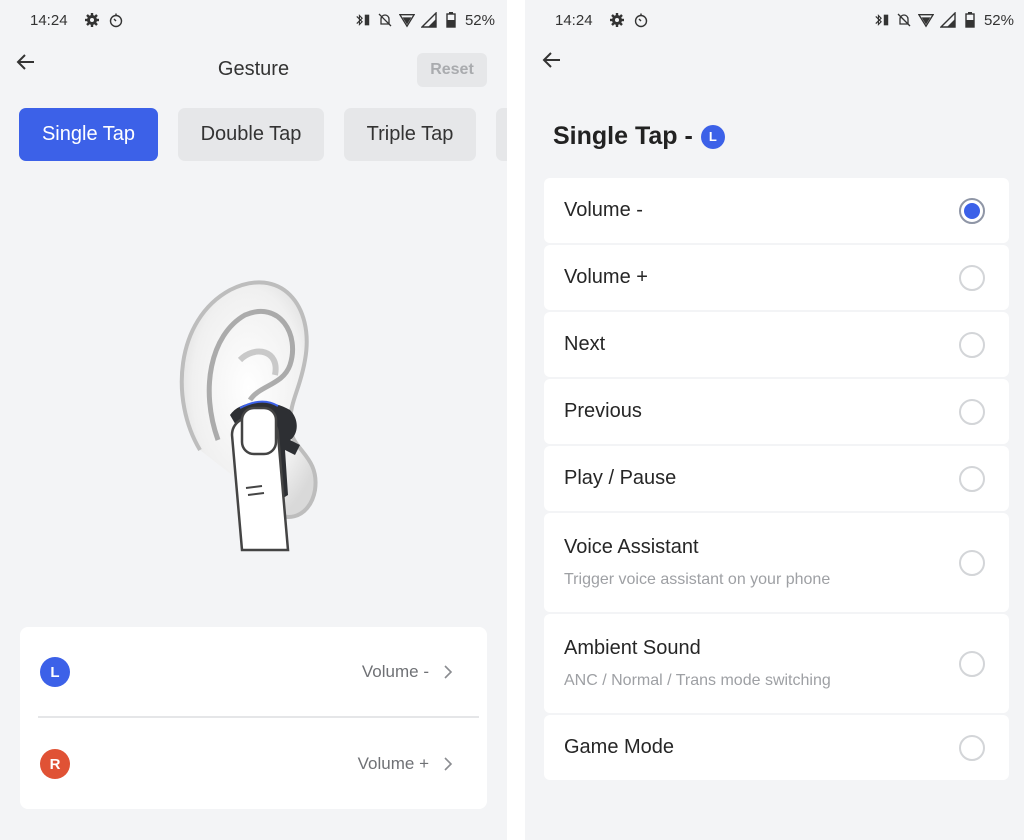 The width and height of the screenshot is (1024, 840). Describe the element at coordinates (255, 405) in the screenshot. I see `ear-tap-illustration` at that location.